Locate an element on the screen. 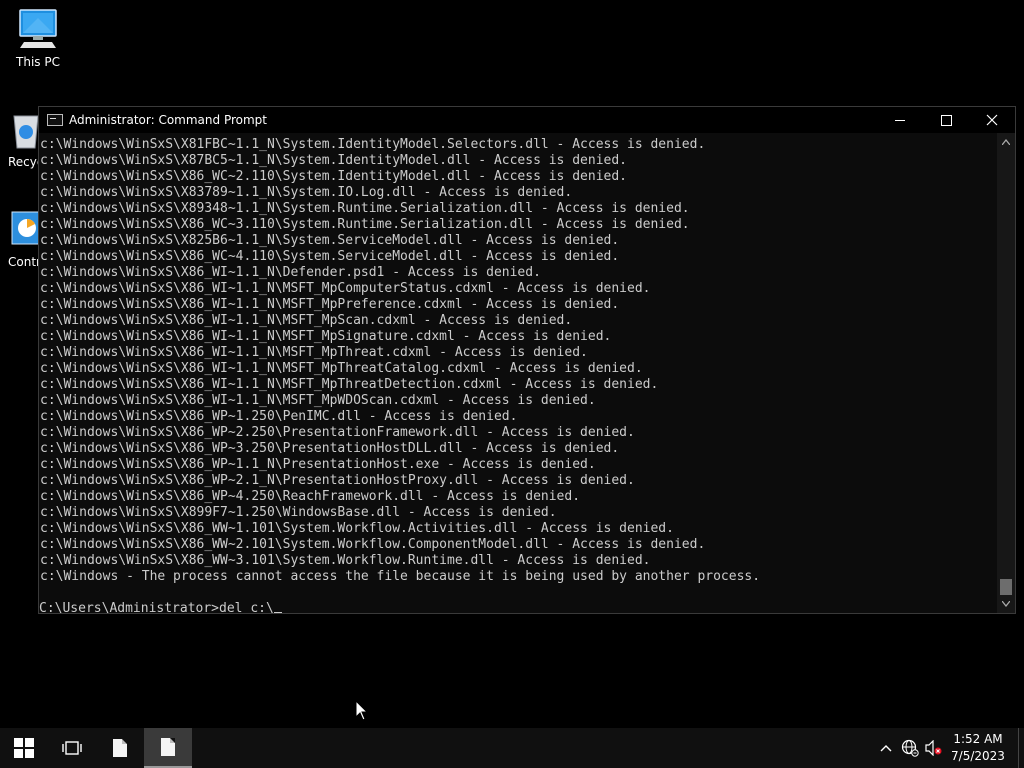 The image size is (1024, 768). prompt-text: C:\Users\Administrator> is located at coordinates (129, 607).